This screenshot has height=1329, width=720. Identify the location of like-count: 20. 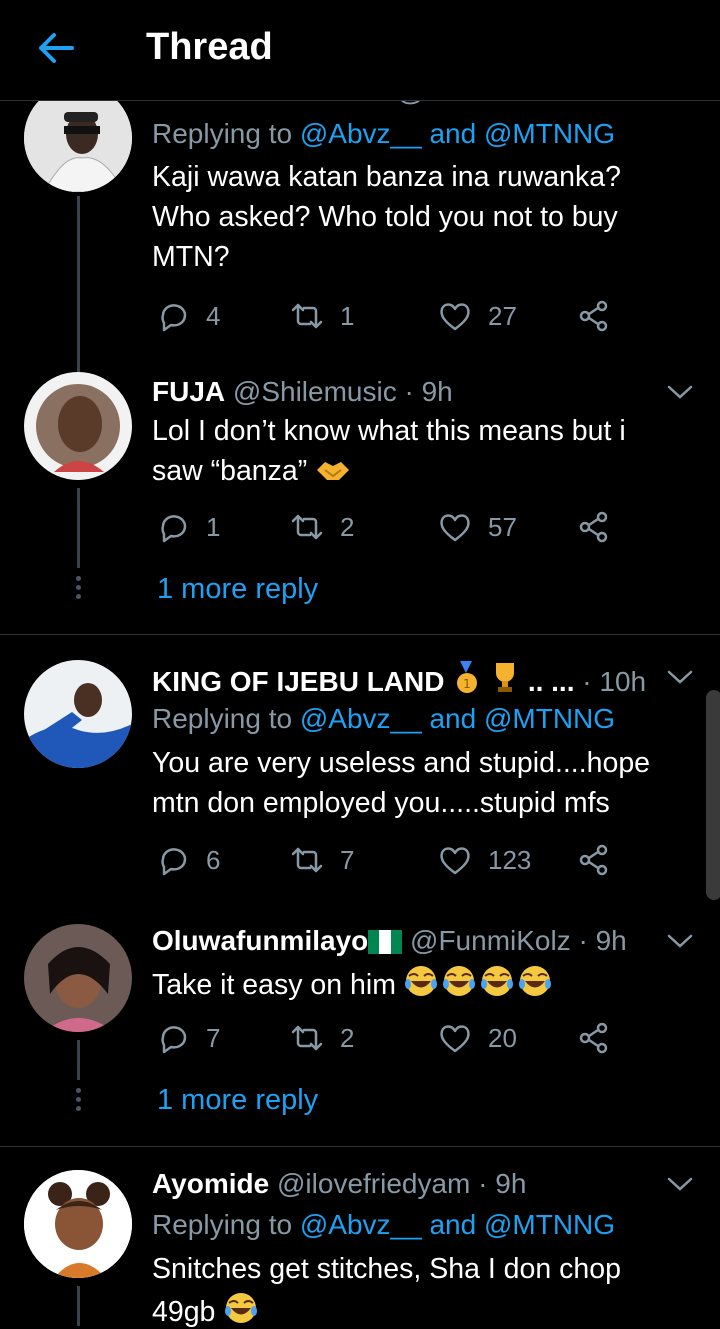
(502, 1037).